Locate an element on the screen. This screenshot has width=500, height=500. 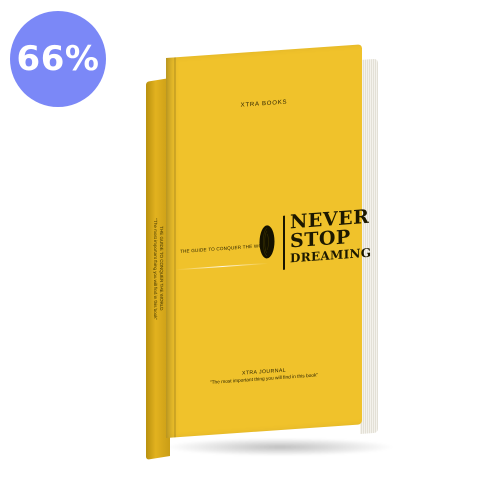
title-divider is located at coordinates (284, 242).